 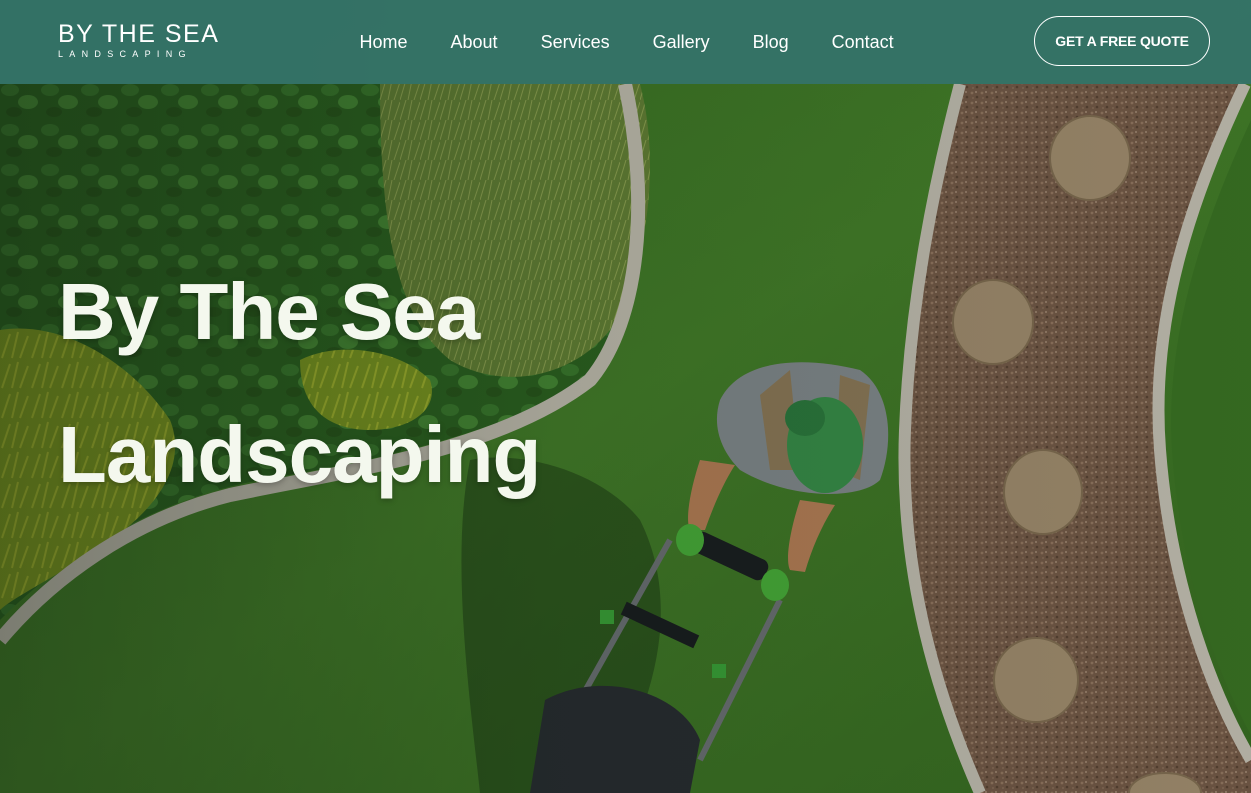 What do you see at coordinates (474, 42) in the screenshot?
I see `nav-link-about: About` at bounding box center [474, 42].